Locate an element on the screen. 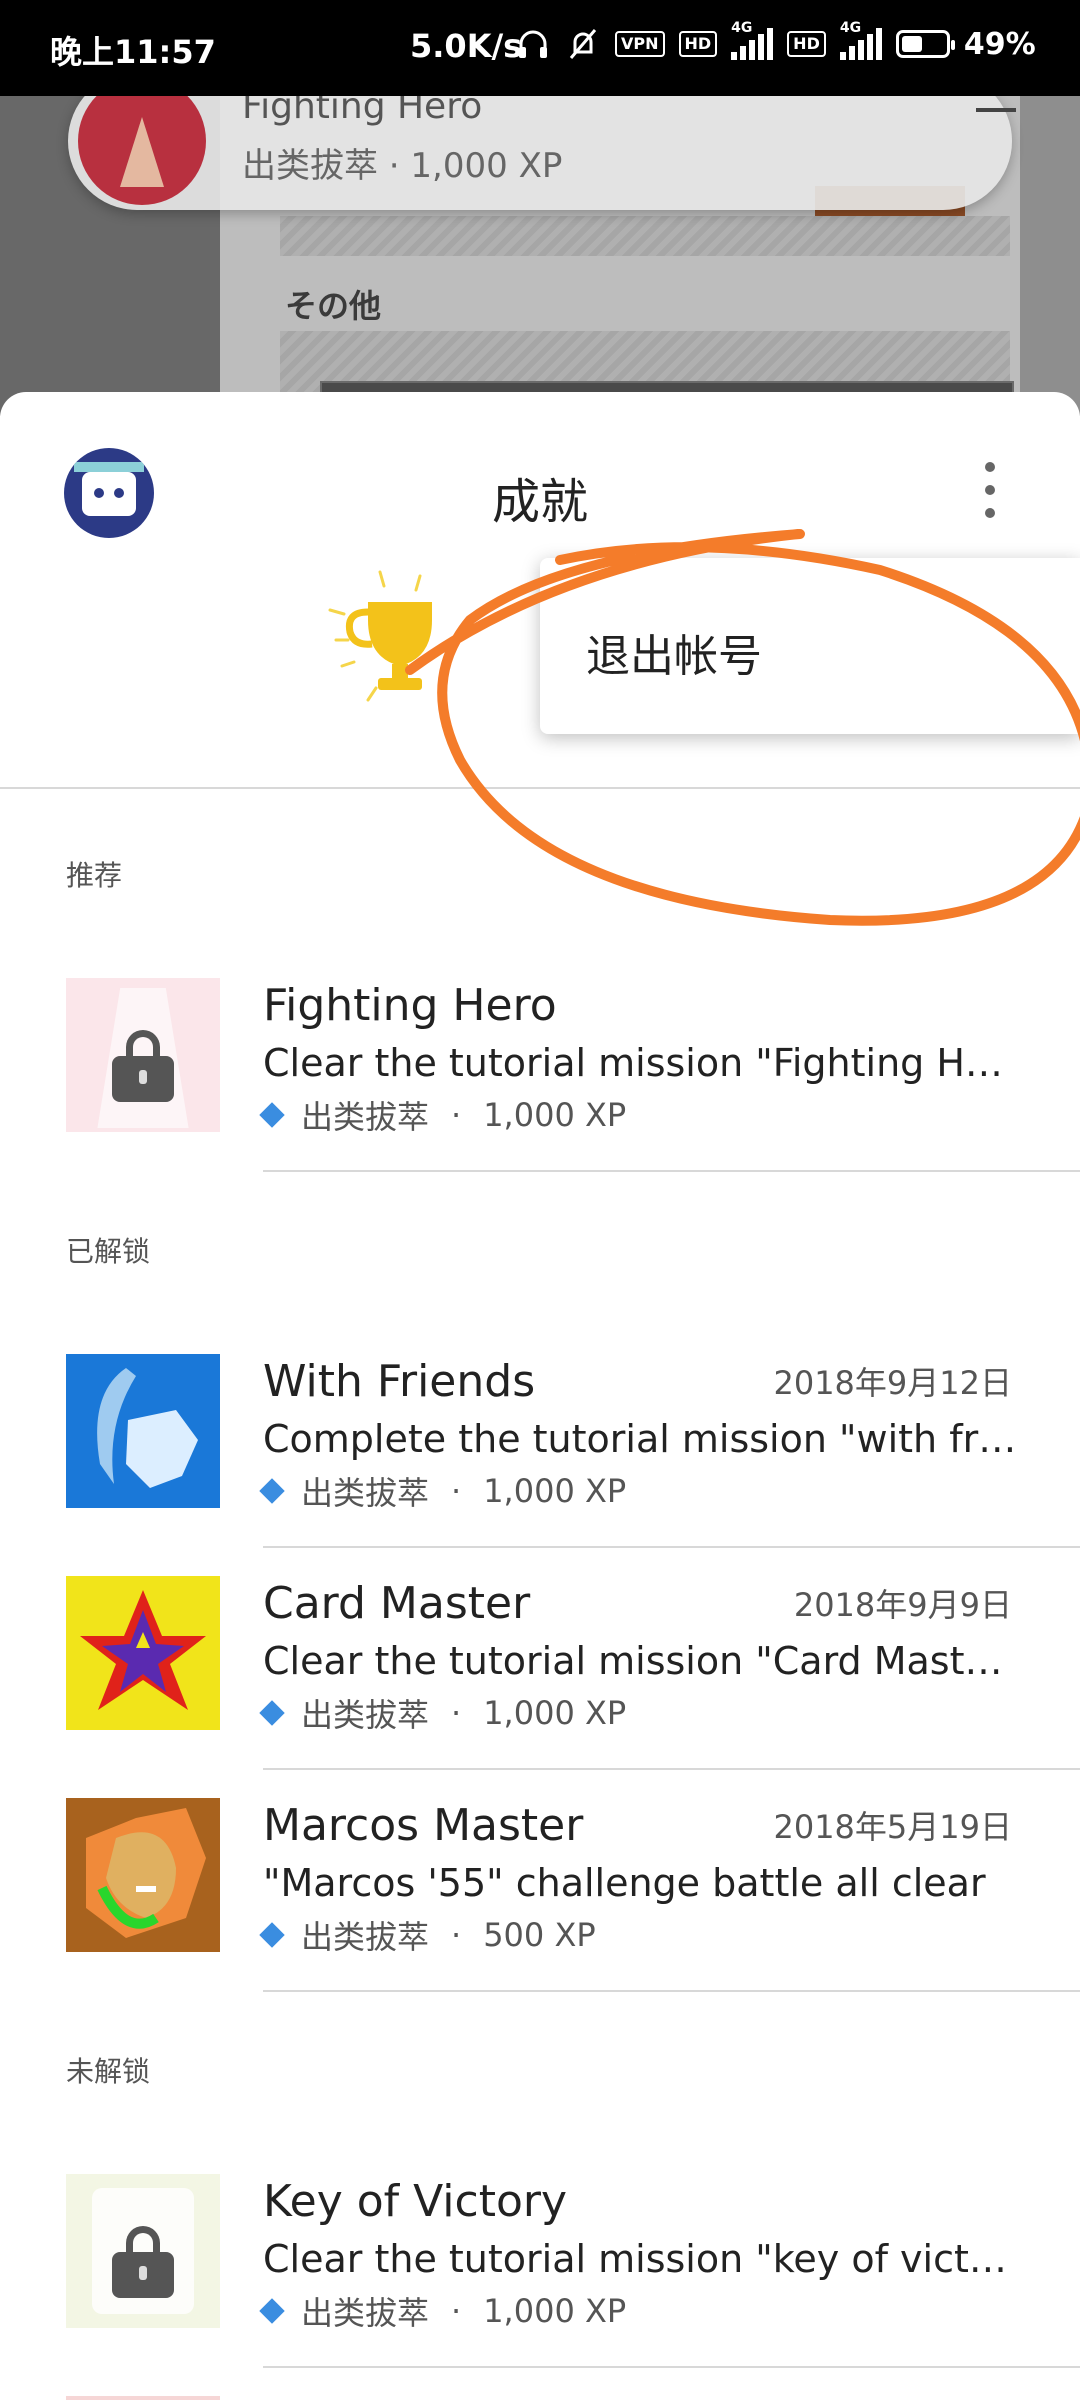  section-locked: 未解锁 is located at coordinates (108, 2071).